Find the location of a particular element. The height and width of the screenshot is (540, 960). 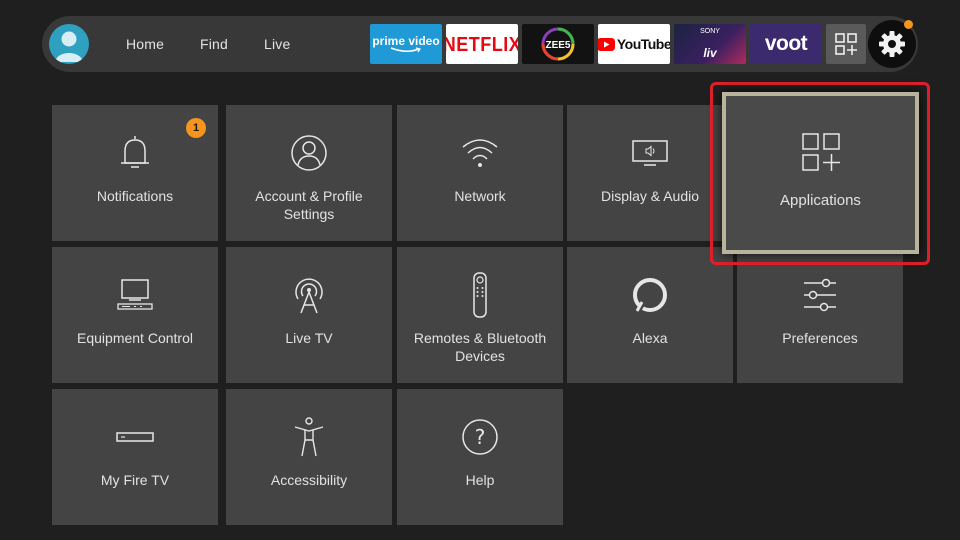

prime-smile-icon is located at coordinates (405, 50).